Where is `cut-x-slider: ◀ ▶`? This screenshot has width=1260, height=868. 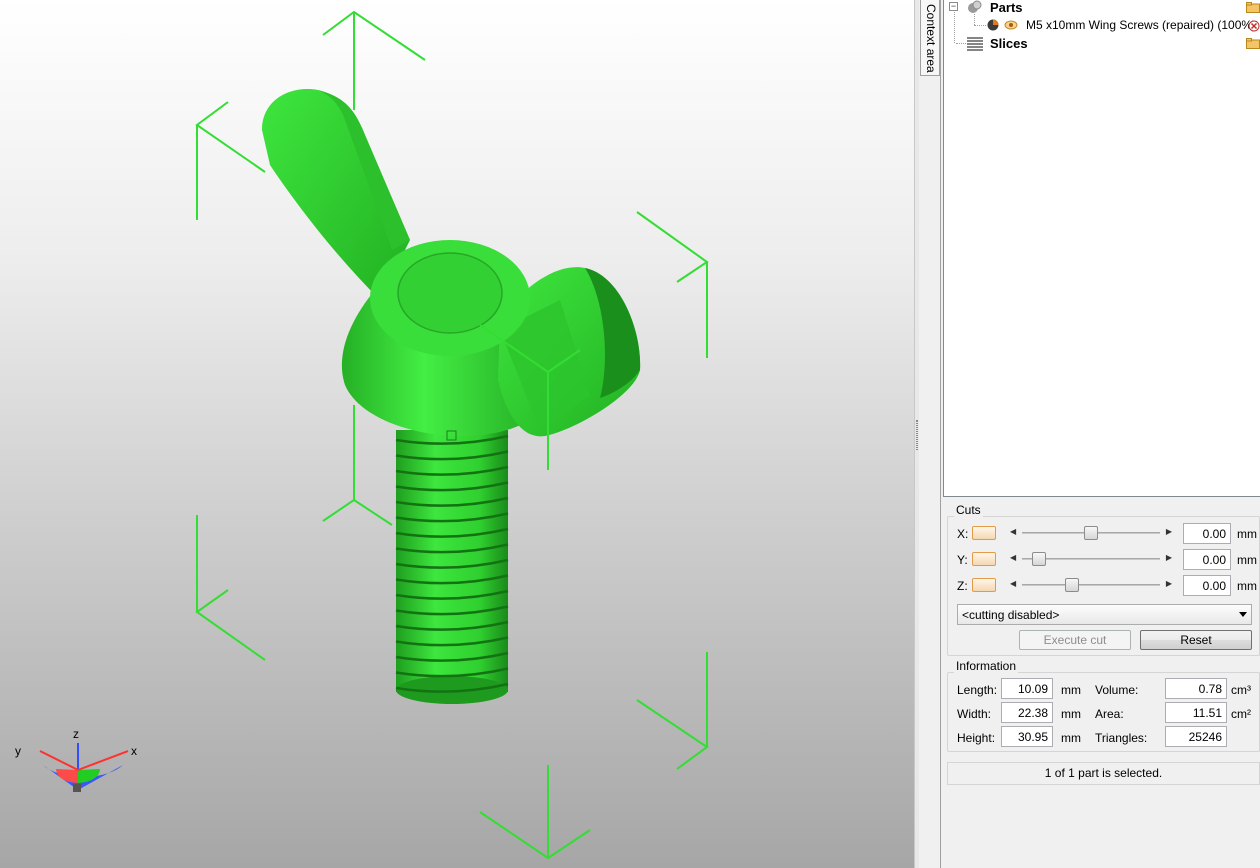
cut-x-slider: ◀ ▶ is located at coordinates (1091, 533).